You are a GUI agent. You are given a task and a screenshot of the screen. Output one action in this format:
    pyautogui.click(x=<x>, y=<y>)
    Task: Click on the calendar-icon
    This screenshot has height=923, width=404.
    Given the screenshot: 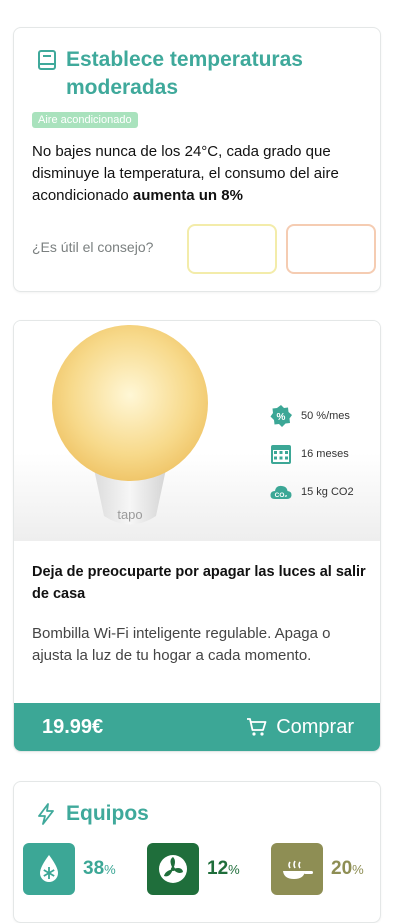 What is the action you would take?
    pyautogui.click(x=281, y=454)
    